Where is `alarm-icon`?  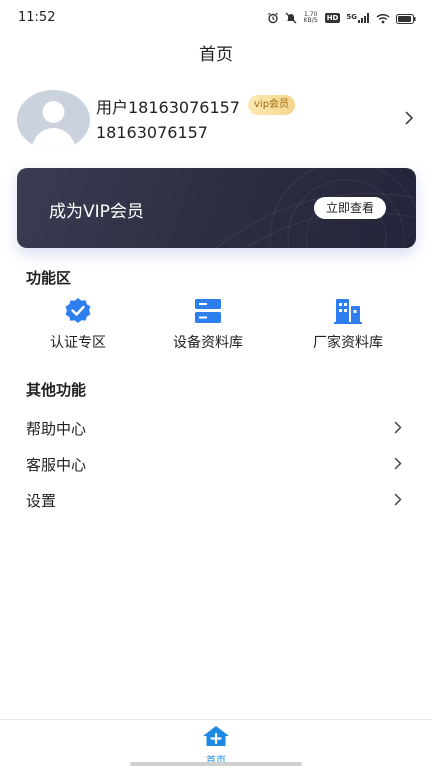
alarm-icon is located at coordinates (273, 18).